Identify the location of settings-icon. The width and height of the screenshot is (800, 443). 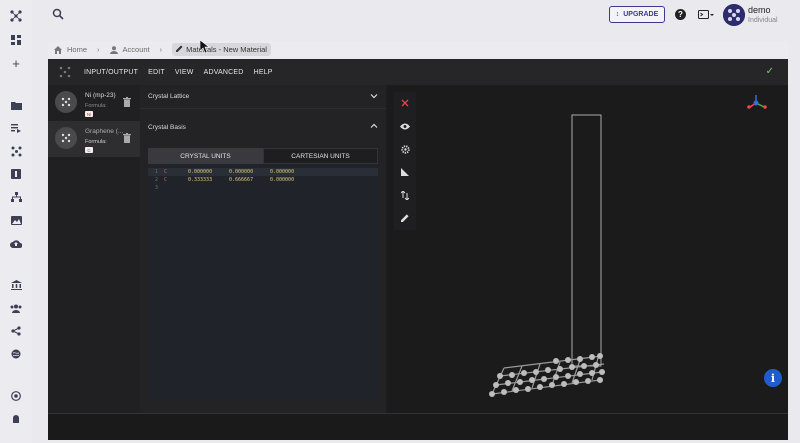
(405, 149).